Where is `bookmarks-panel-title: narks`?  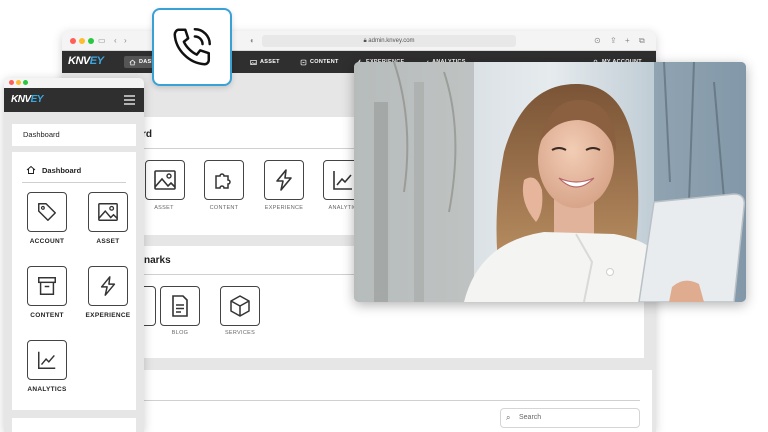
bookmarks-panel-title: narks is located at coordinates (157, 260).